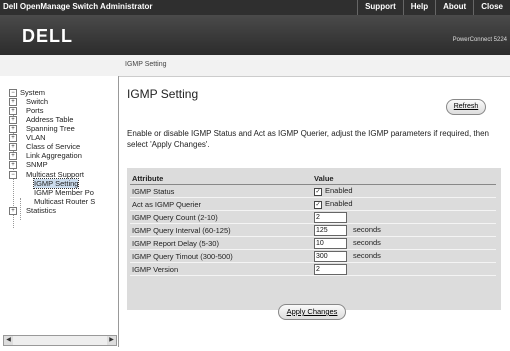 This screenshot has width=510, height=351. Describe the element at coordinates (313, 217) in the screenshot. I see `table-row: IGMP Query Count (2-10) 2` at that location.